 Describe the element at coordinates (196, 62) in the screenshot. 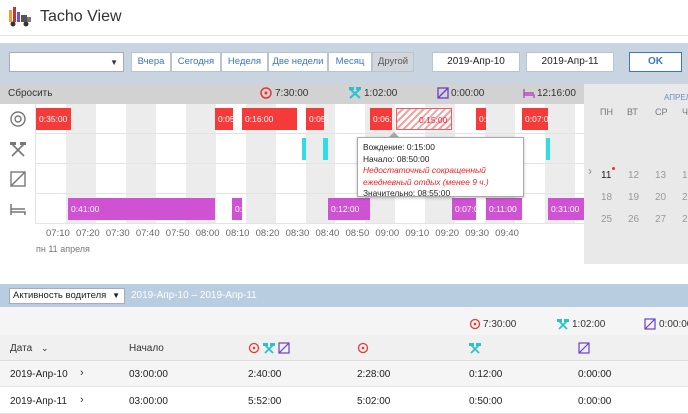

I see `today-button: Сегодня` at that location.